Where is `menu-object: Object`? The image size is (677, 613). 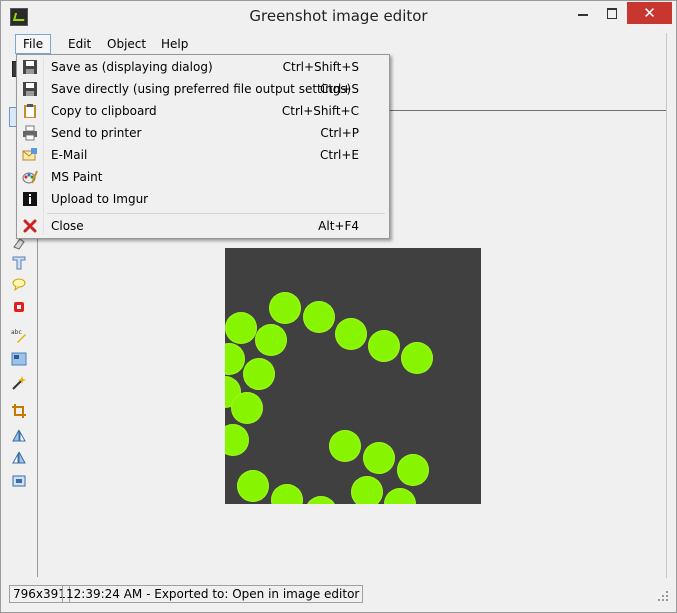 menu-object: Object is located at coordinates (126, 44).